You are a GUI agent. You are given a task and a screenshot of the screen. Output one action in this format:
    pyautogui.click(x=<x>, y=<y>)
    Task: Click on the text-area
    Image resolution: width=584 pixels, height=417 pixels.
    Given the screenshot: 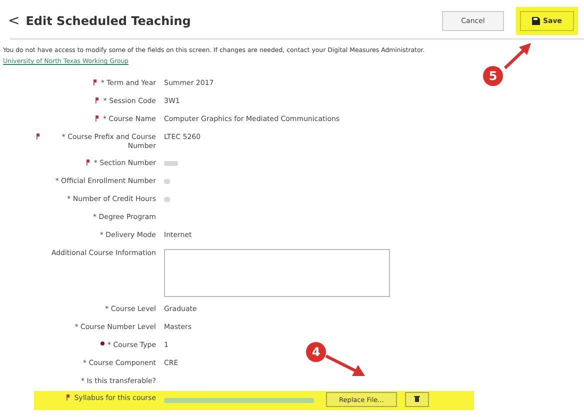 What is the action you would take?
    pyautogui.click(x=277, y=273)
    